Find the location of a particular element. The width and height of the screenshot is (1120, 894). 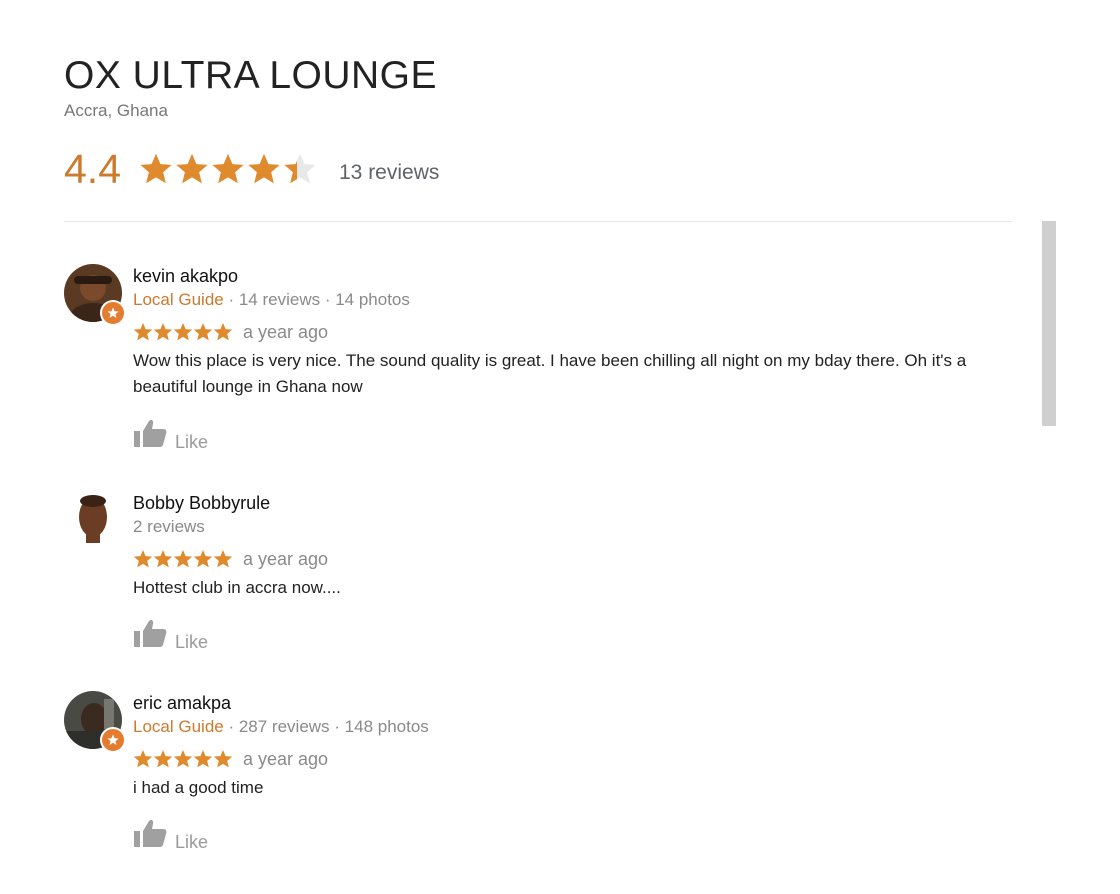

reviewer-meta: 2 reviews is located at coordinates (573, 527).